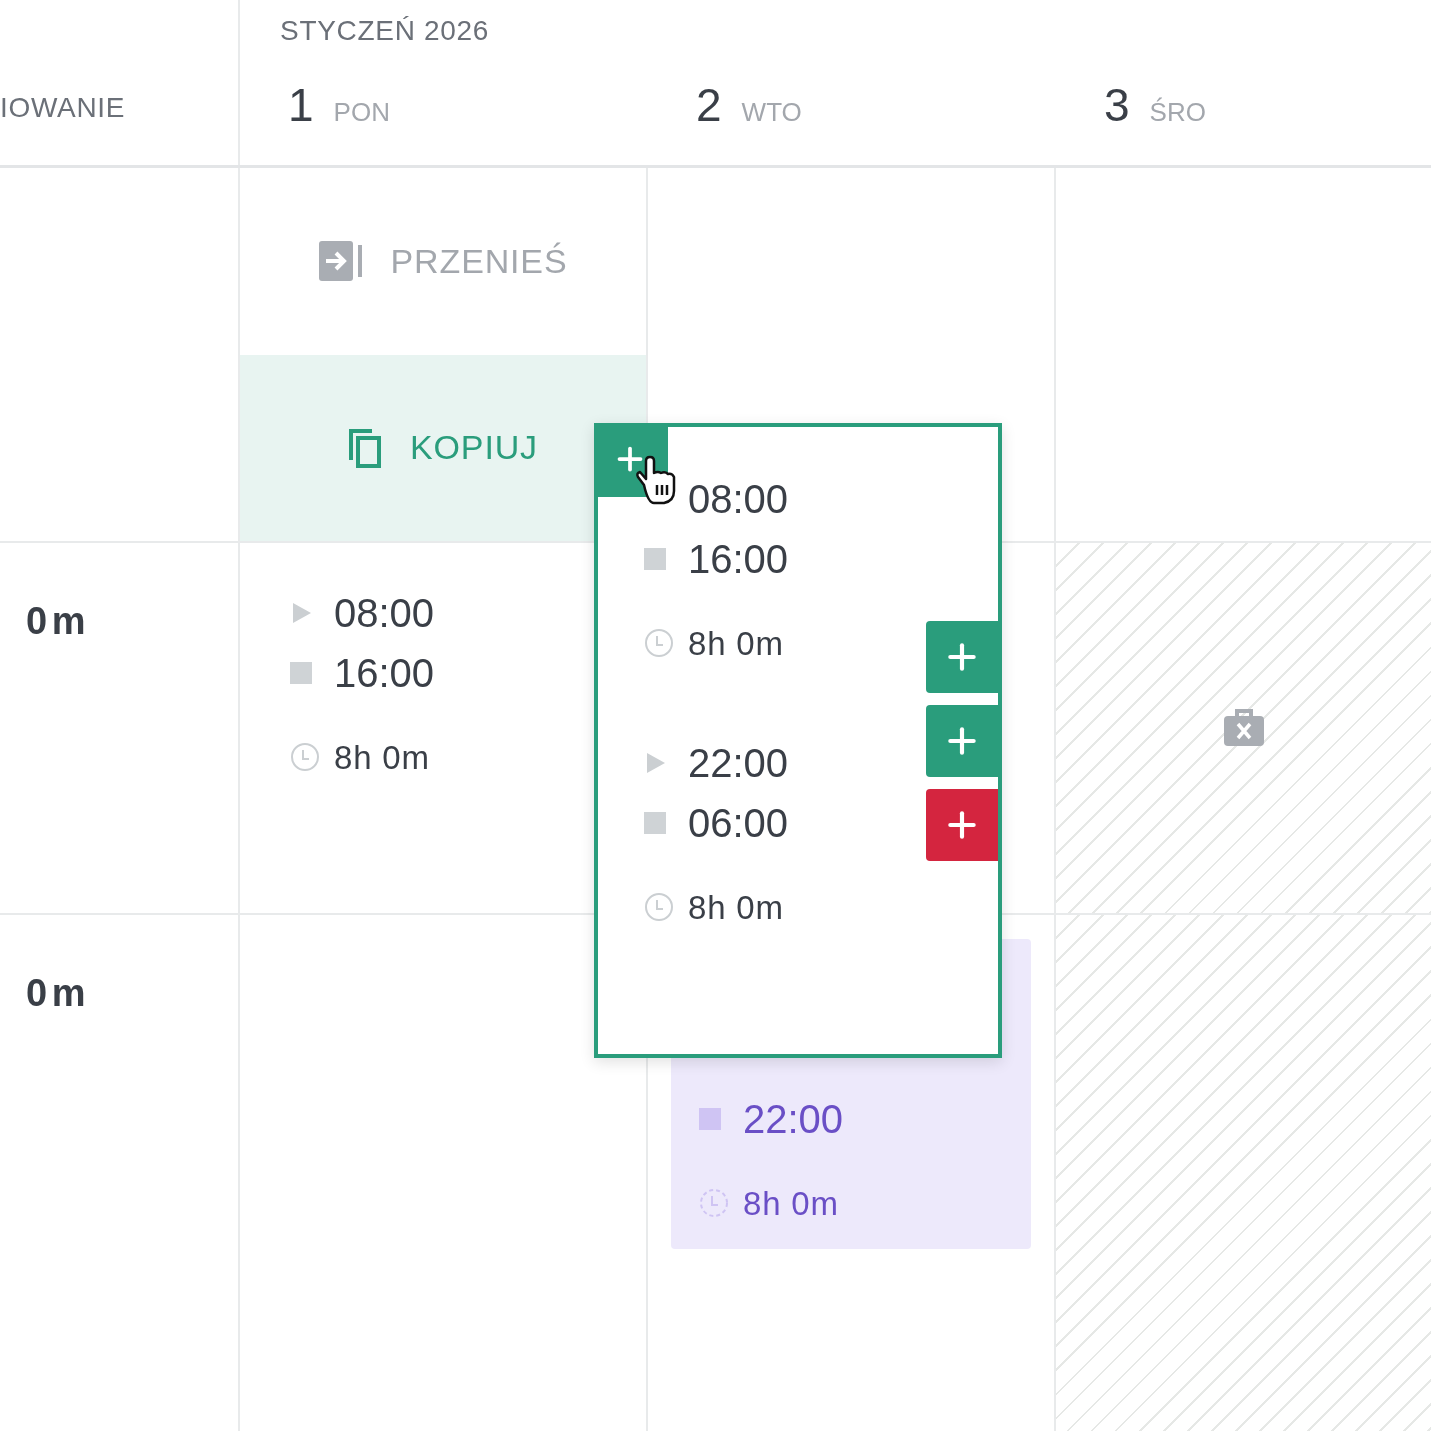  Describe the element at coordinates (301, 105) in the screenshot. I see `day-number: 1` at that location.